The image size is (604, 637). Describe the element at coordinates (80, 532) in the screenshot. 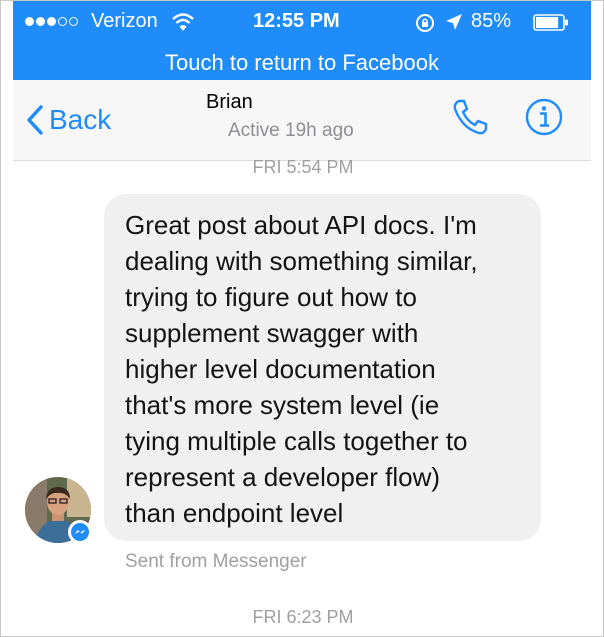

I see `messenger-badge-icon` at that location.